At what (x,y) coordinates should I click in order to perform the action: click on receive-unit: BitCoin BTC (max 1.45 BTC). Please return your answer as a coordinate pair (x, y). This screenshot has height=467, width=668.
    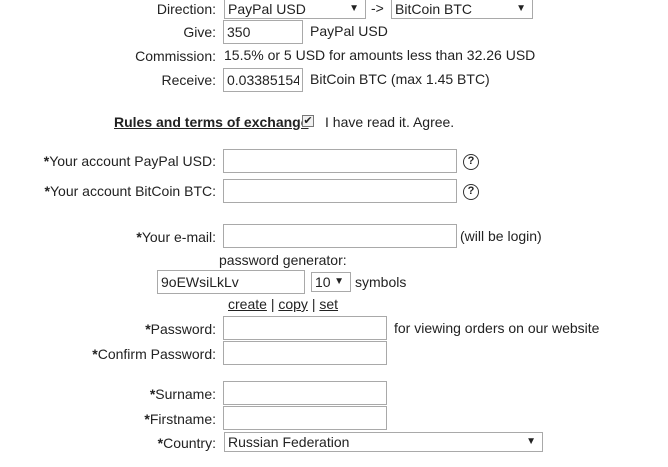
    Looking at the image, I should click on (400, 79).